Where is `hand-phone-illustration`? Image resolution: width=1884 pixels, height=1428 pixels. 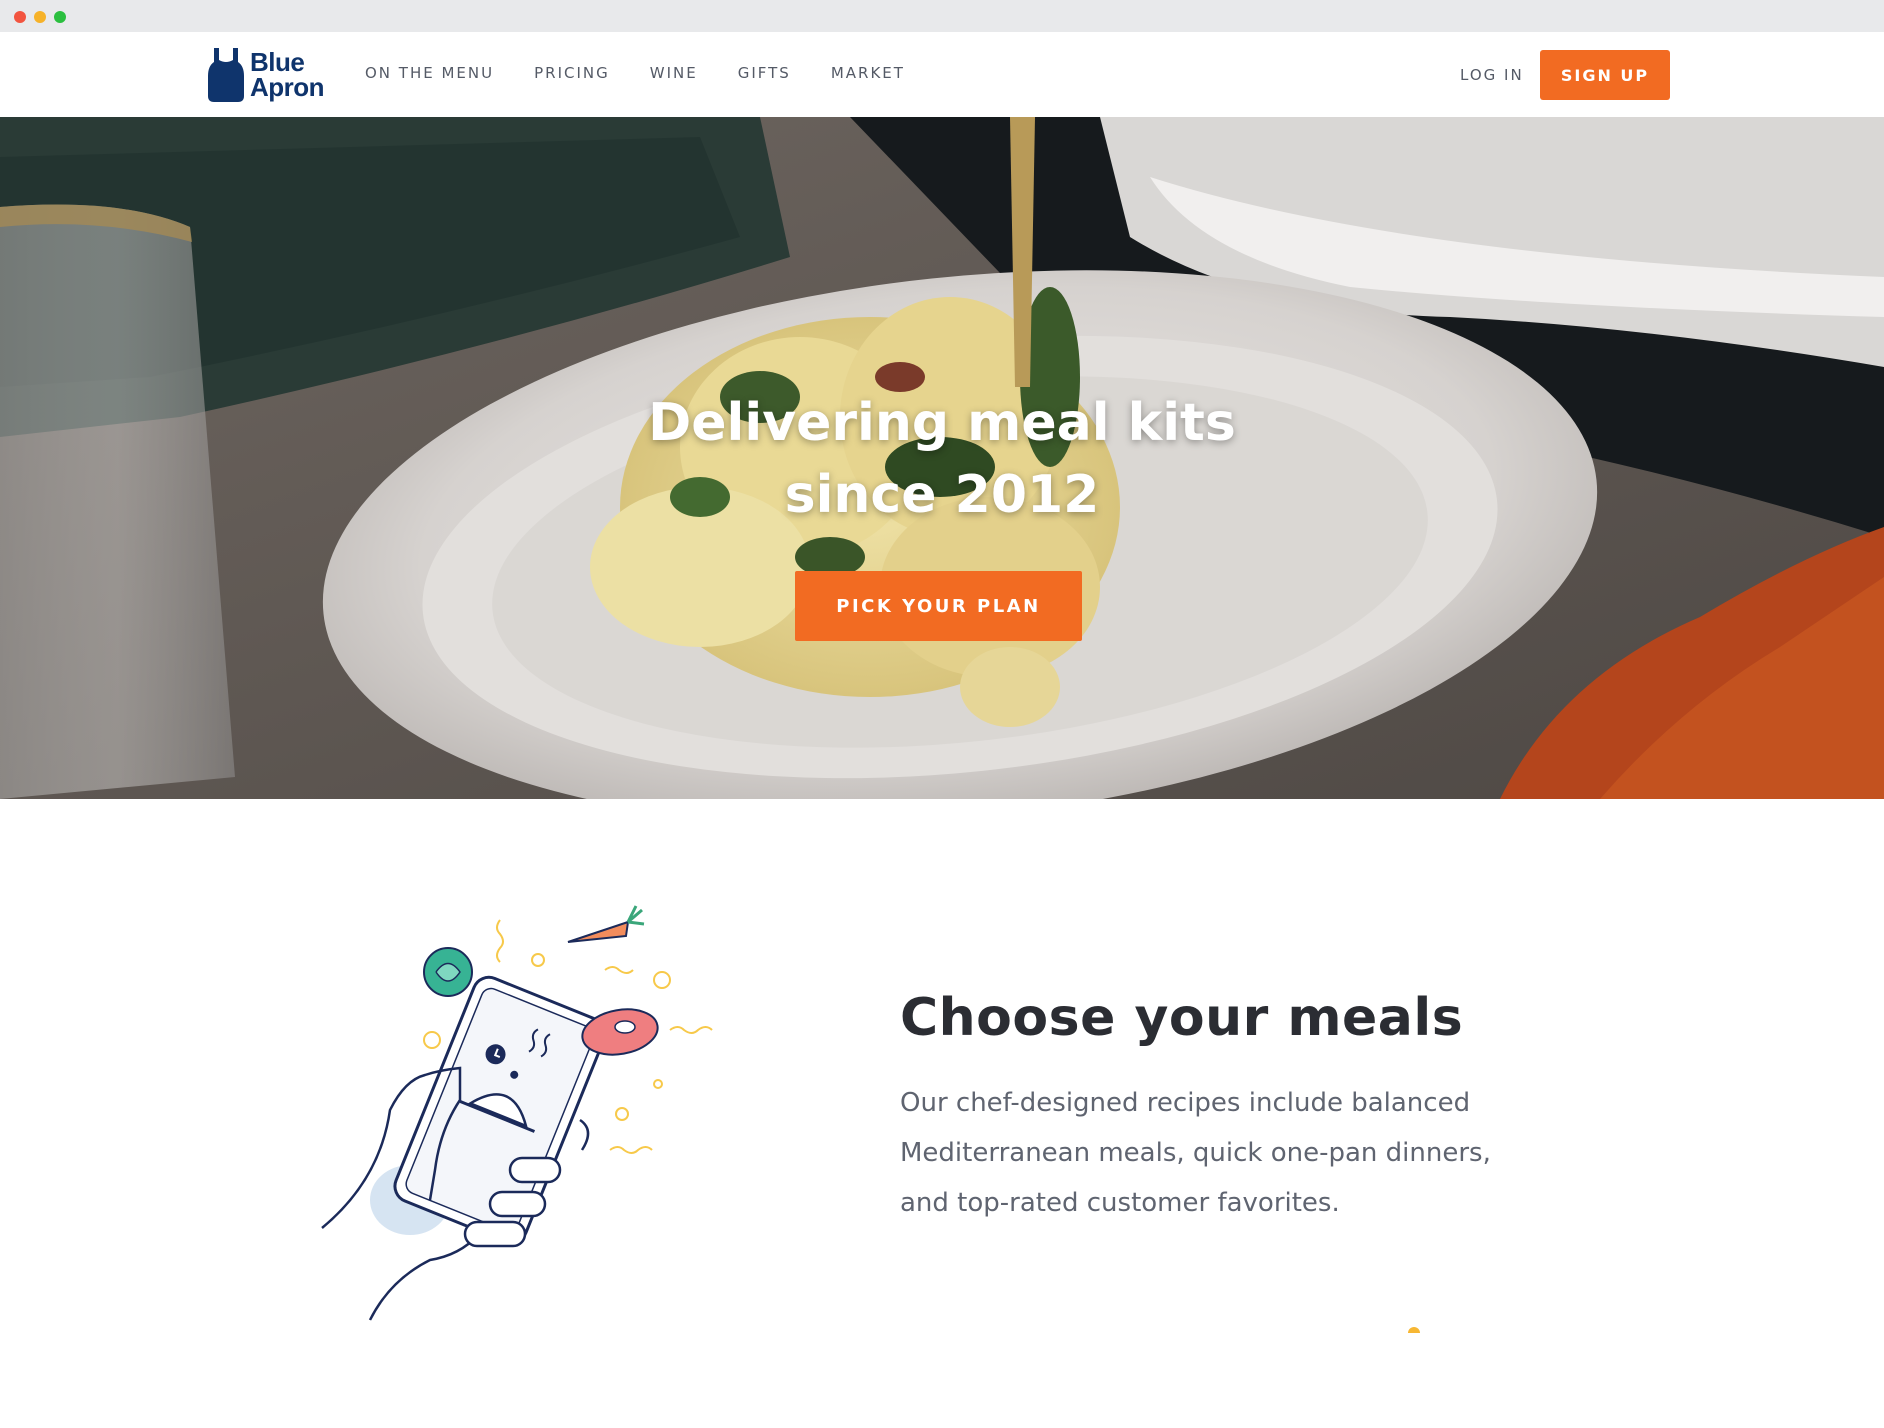
hand-phone-illustration is located at coordinates (517, 1113).